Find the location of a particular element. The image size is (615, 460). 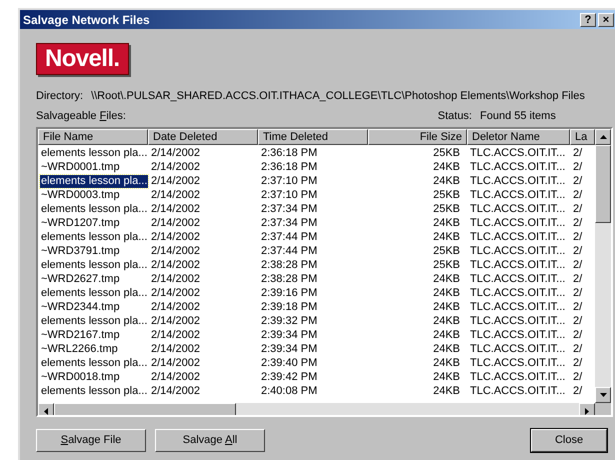

dialog-button: Salvage All is located at coordinates (210, 440).